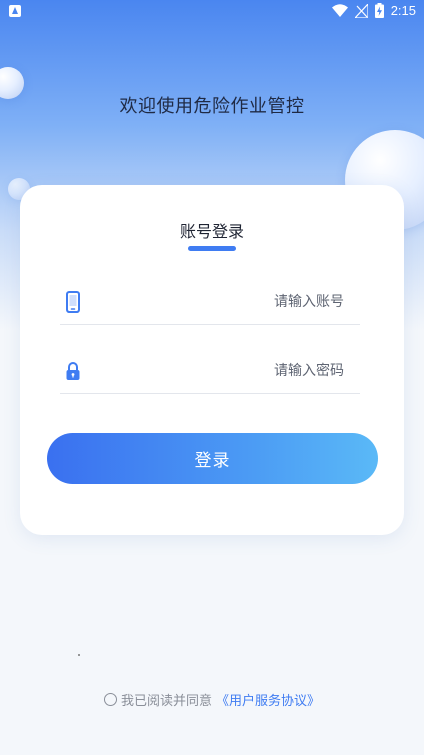 This screenshot has height=755, width=424. Describe the element at coordinates (15, 11) in the screenshot. I see `app-notification-icon` at that location.